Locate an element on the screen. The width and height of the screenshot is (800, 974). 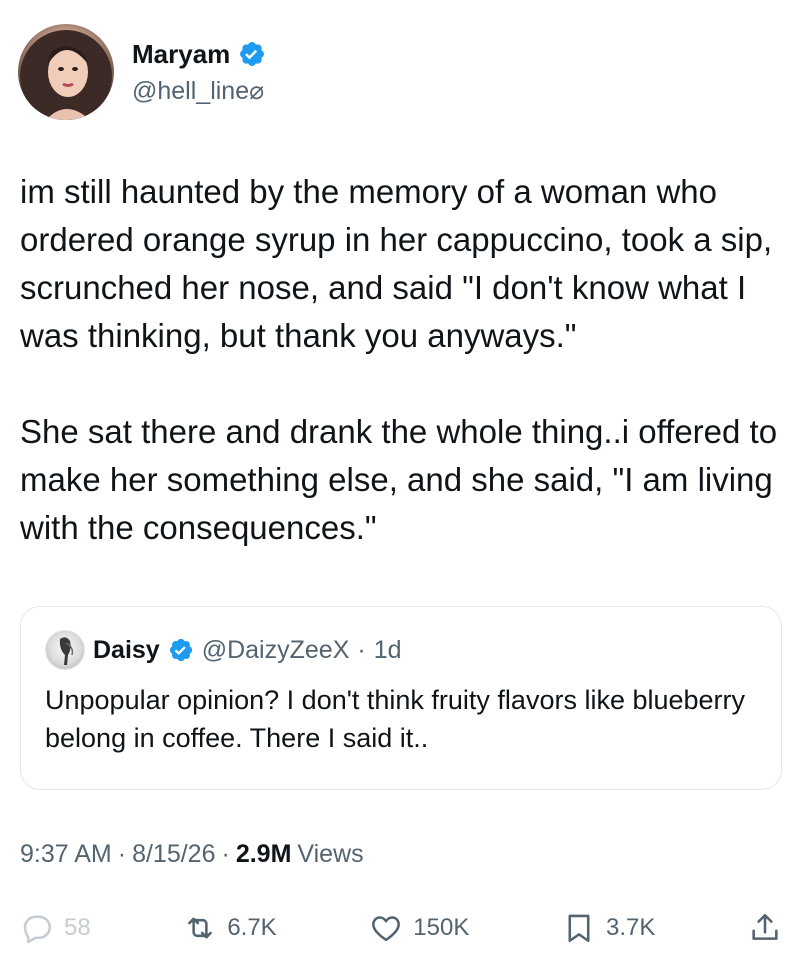
author-handle: @hell_line⌀ is located at coordinates (199, 91).